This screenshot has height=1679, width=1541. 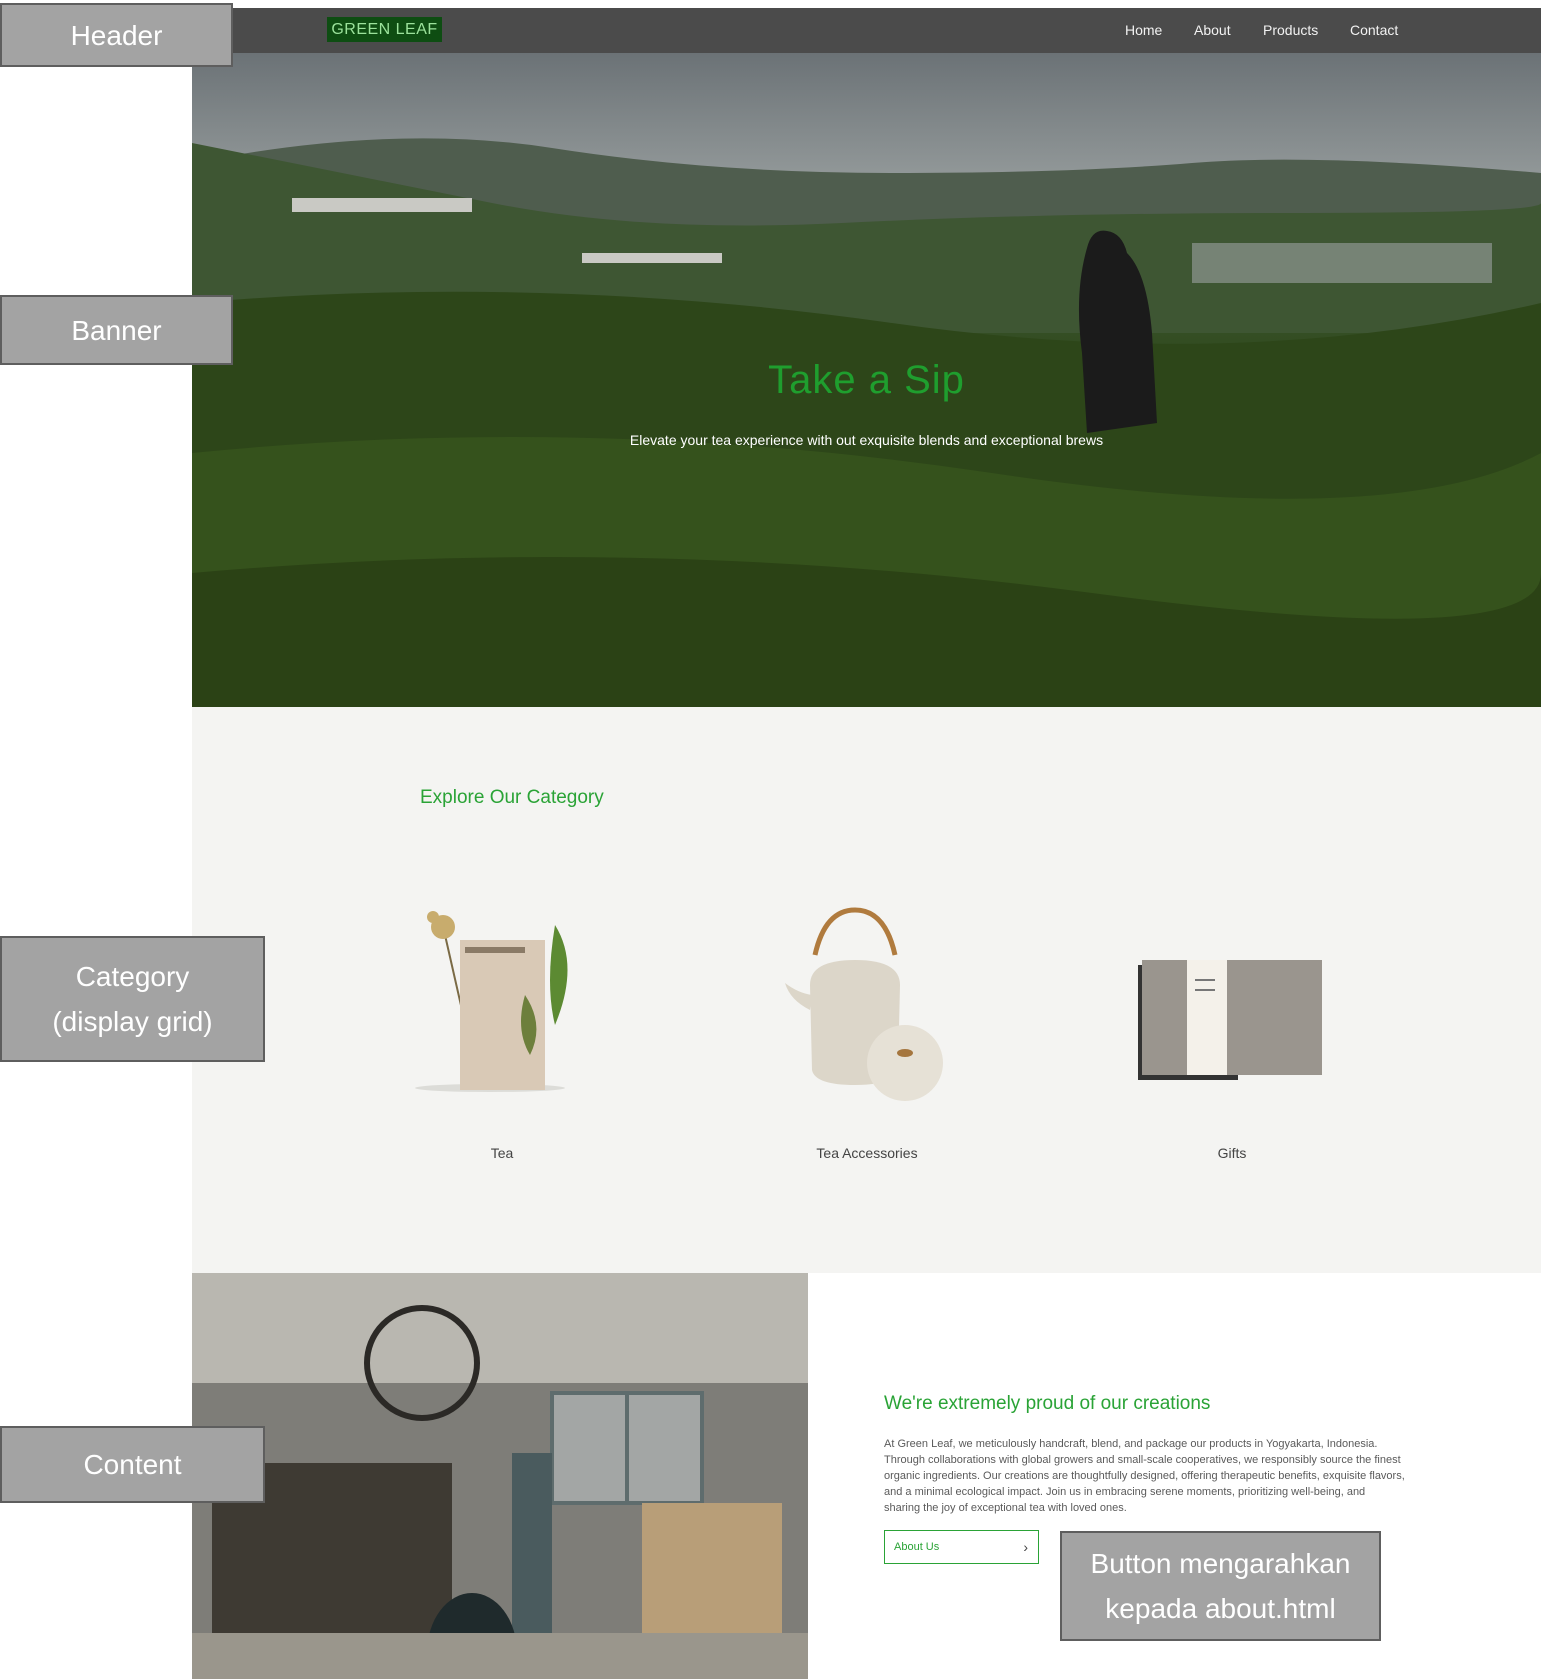 What do you see at coordinates (917, 1547) in the screenshot?
I see `about-us-button-label: About Us` at bounding box center [917, 1547].